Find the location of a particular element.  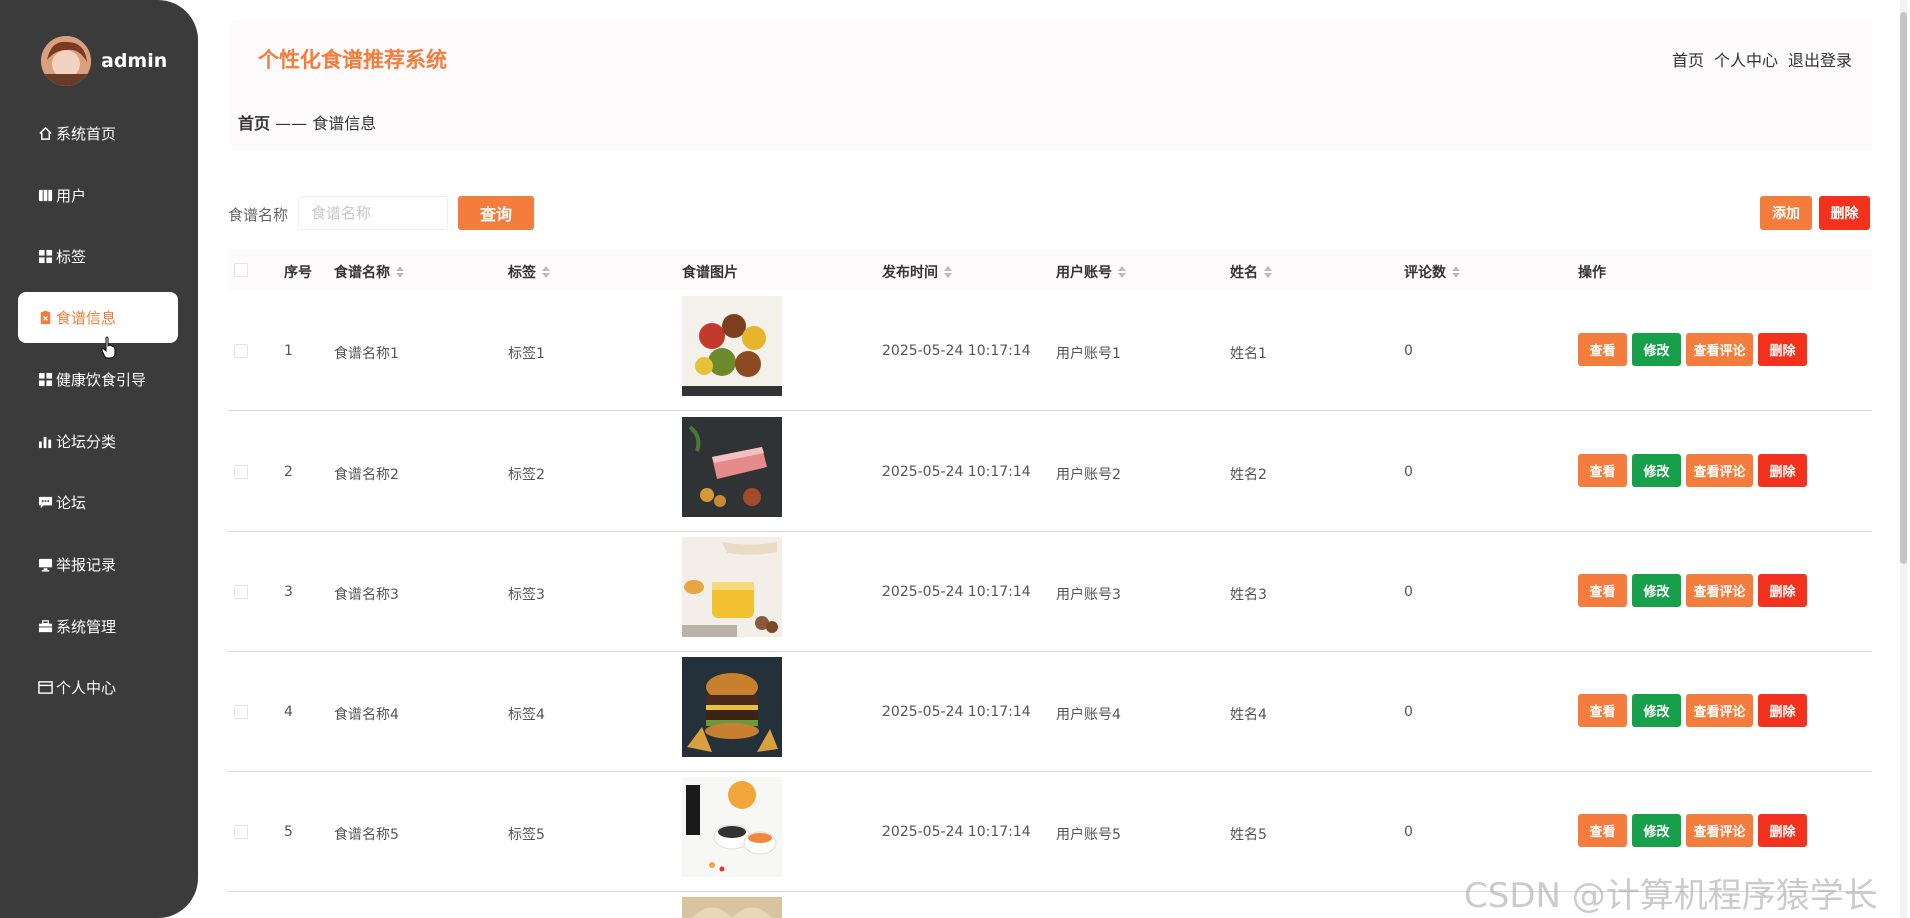

column-label: 标签 is located at coordinates (522, 273).